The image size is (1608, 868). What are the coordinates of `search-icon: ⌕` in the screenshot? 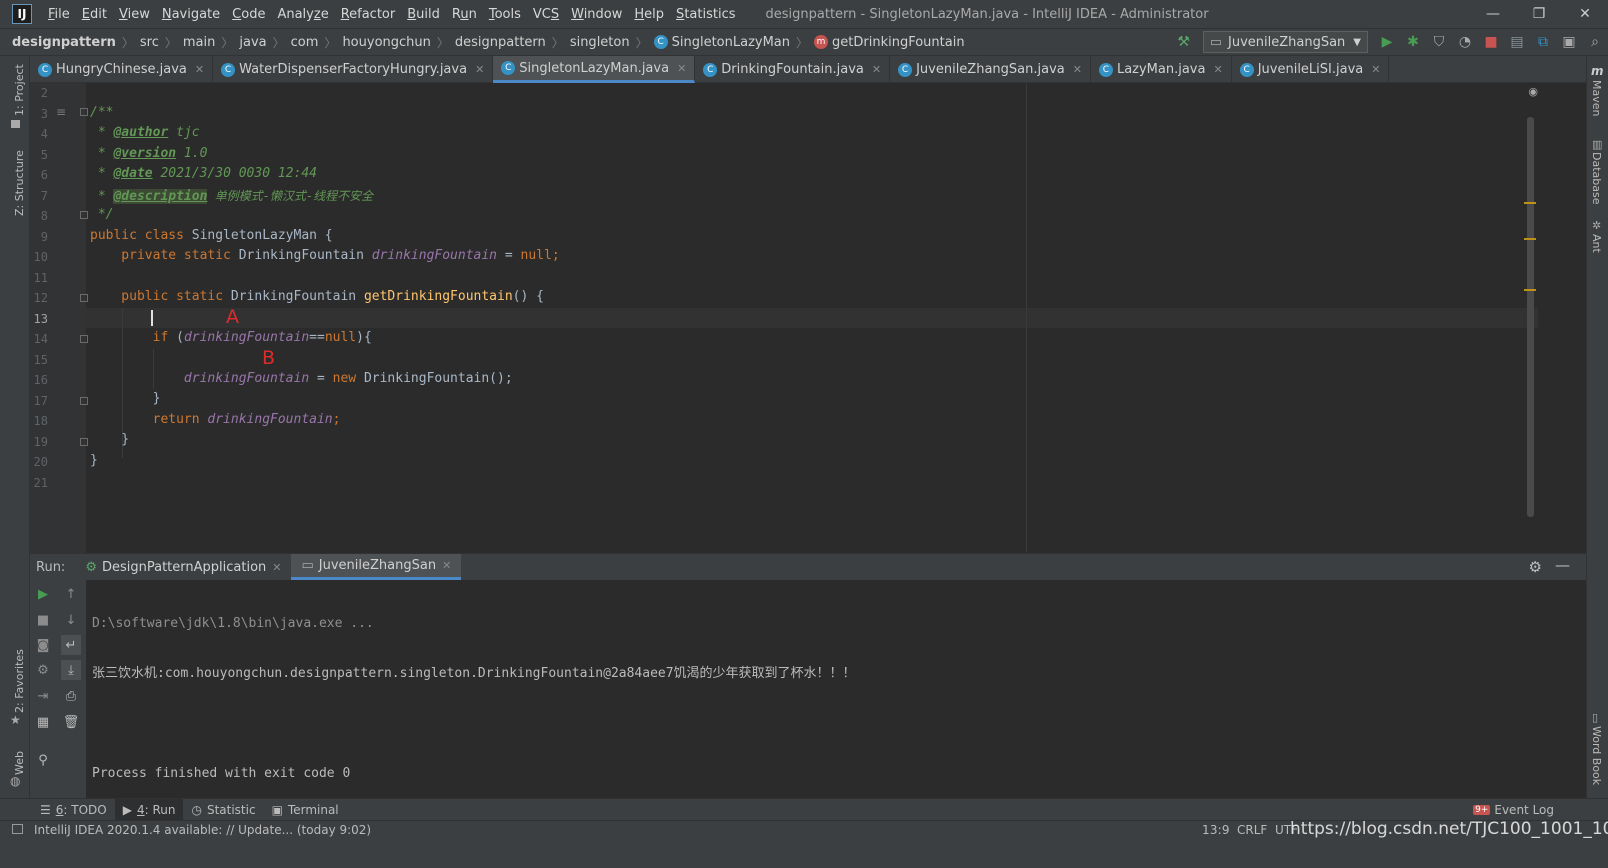 It's located at (1595, 42).